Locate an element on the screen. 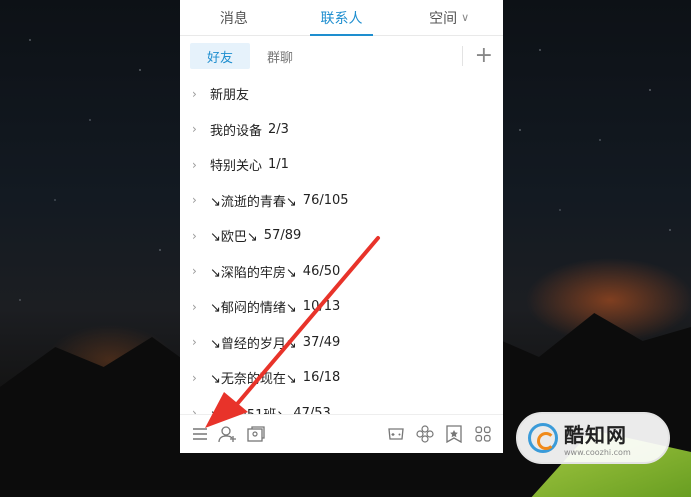  group-item: › ↘郁闷的情绪↘ 10/13 is located at coordinates (341, 307).